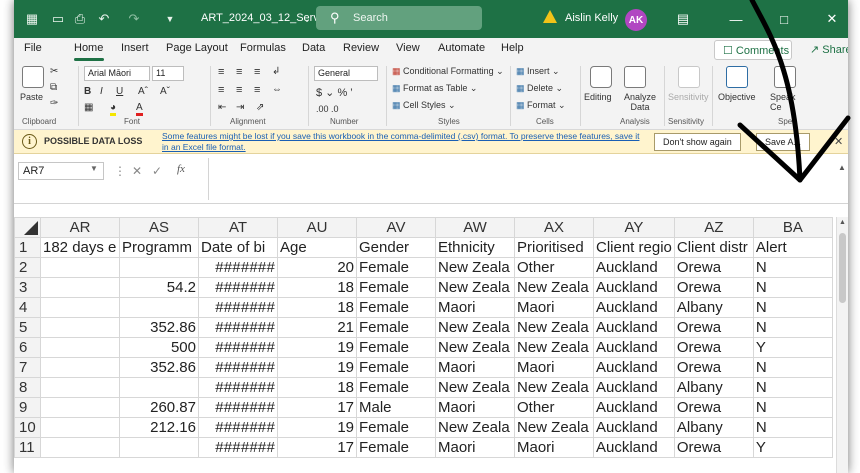 Image resolution: width=860 pixels, height=473 pixels. What do you see at coordinates (785, 77) in the screenshot?
I see `speak-cells-icon` at bounding box center [785, 77].